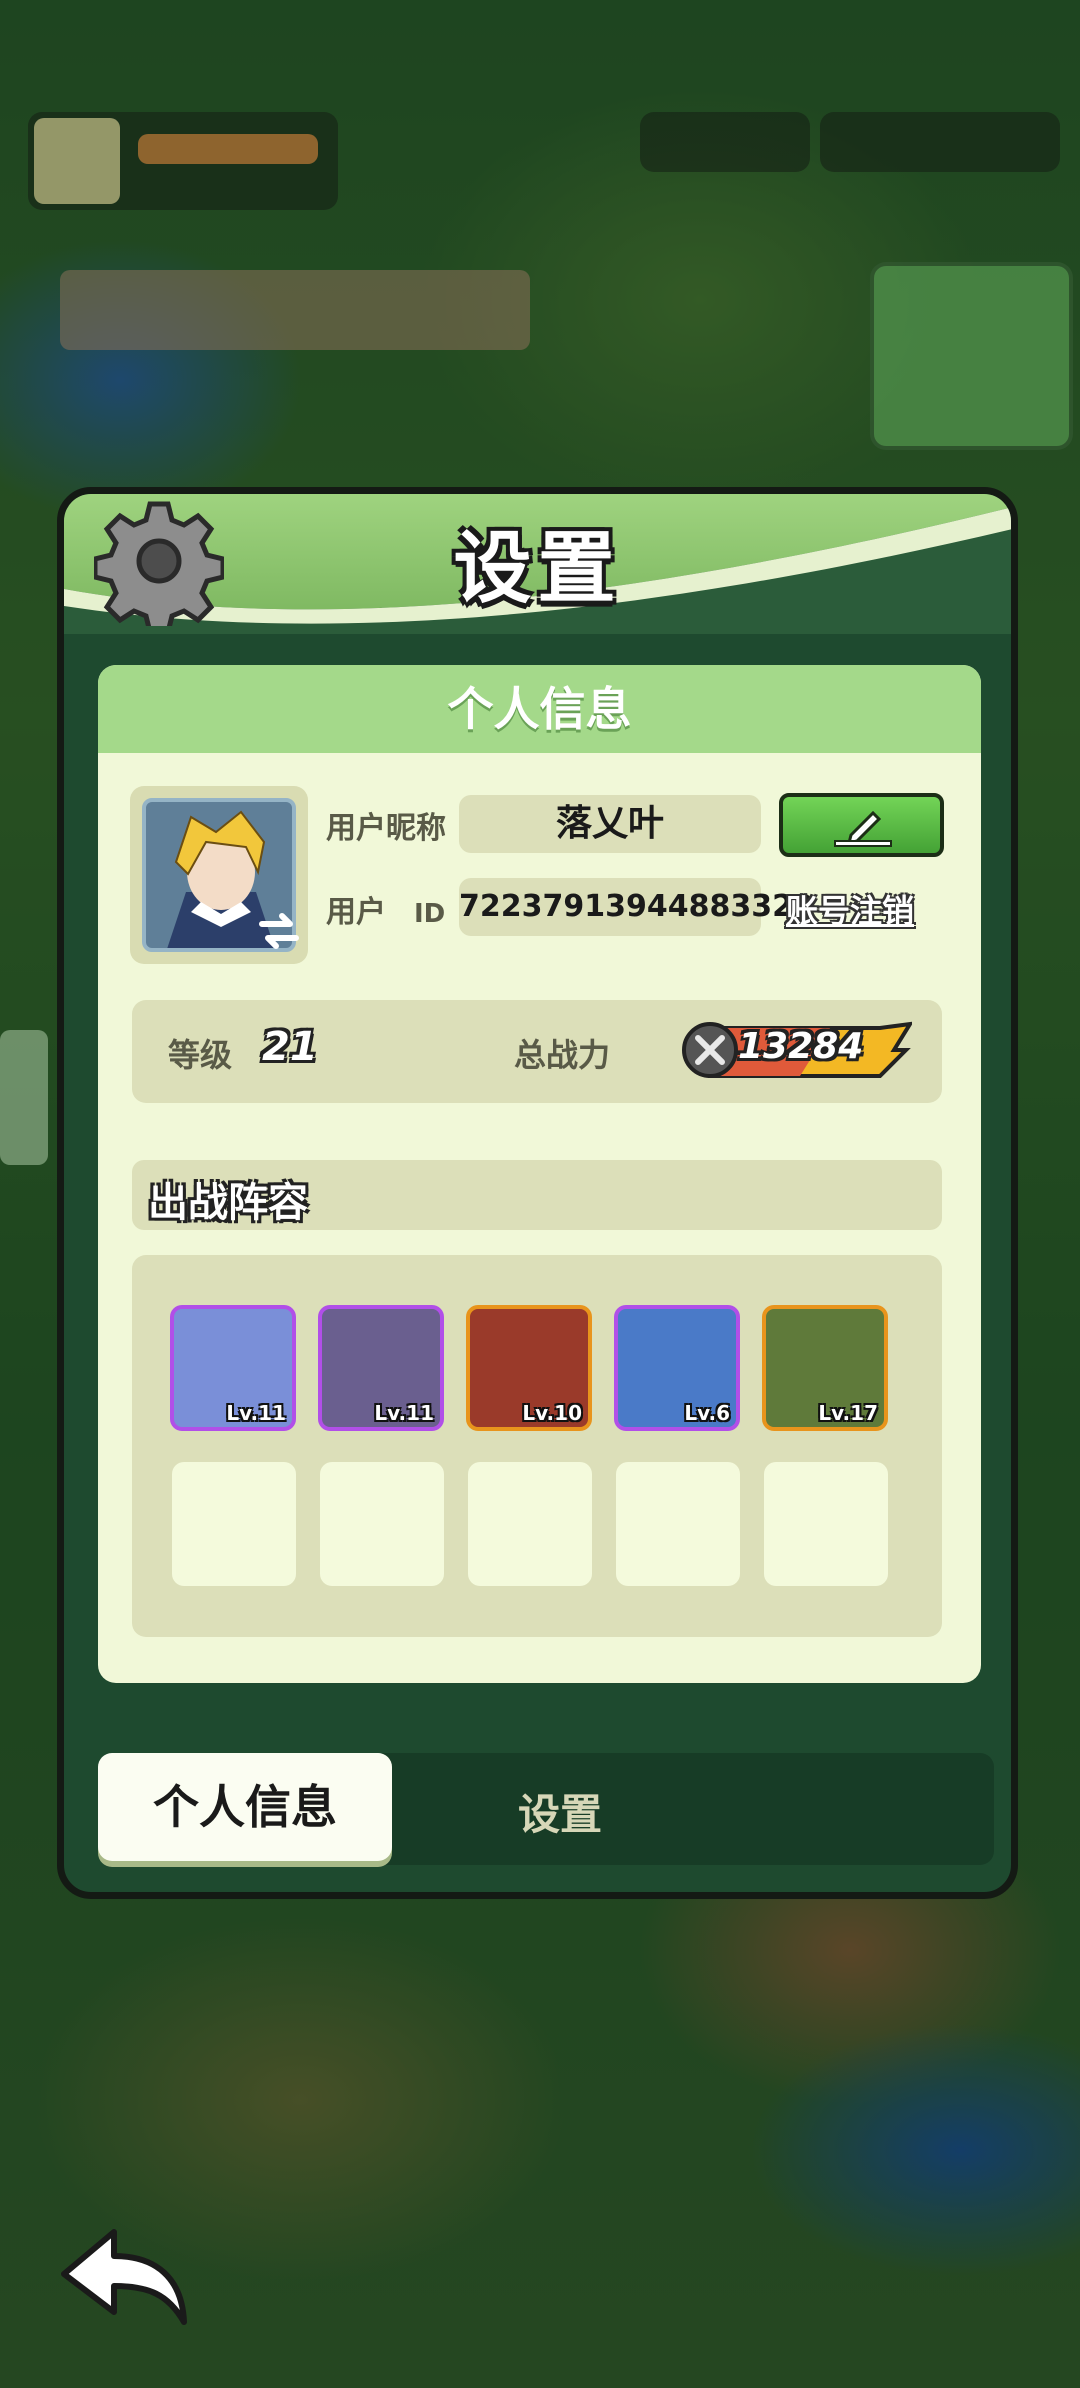 The height and width of the screenshot is (2388, 1080). What do you see at coordinates (126, 2277) in the screenshot?
I see `back-arrow-icon` at bounding box center [126, 2277].